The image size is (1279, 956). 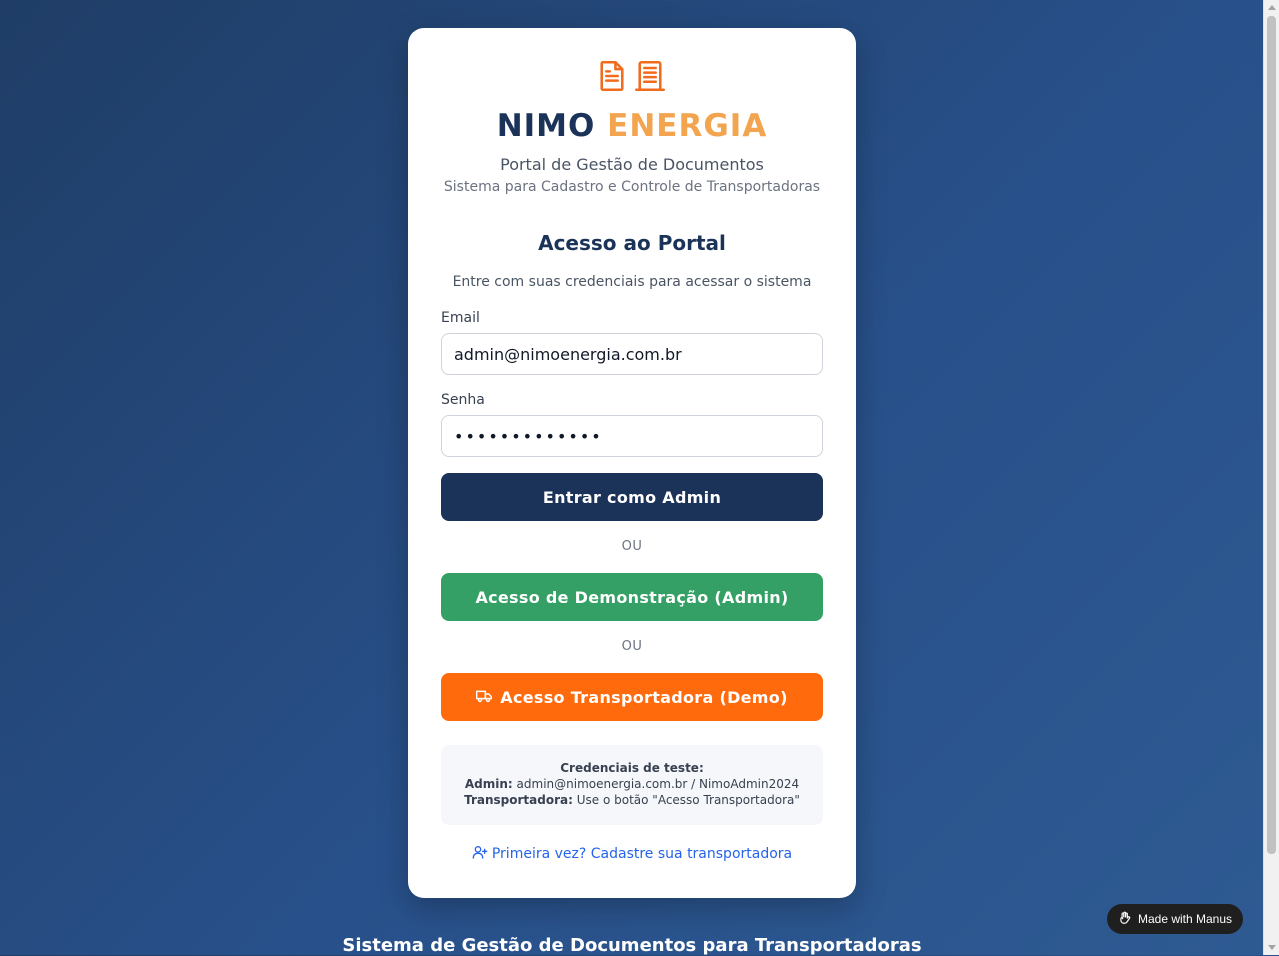 I want to click on password-value: •••••••••••••, so click(x=528, y=436).